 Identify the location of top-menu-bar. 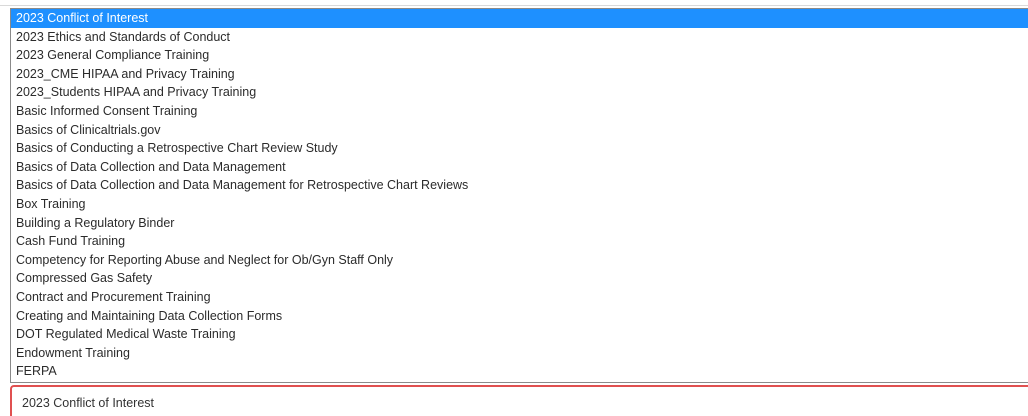
(514, 3).